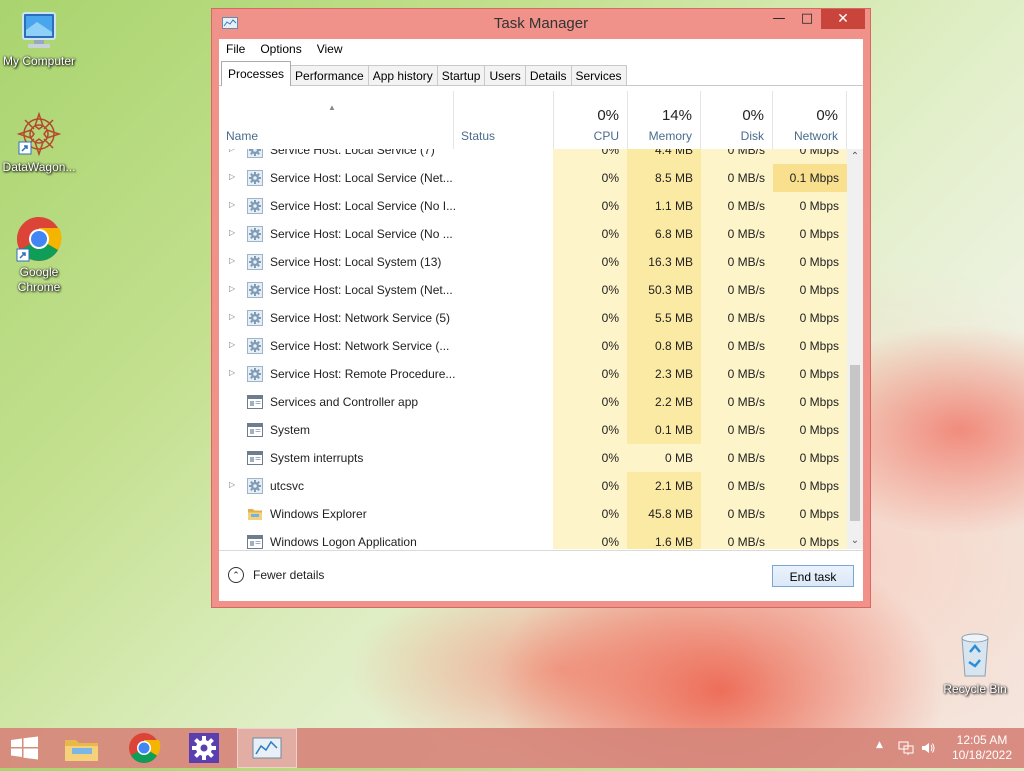 This screenshot has height=771, width=1024. What do you see at coordinates (533, 458) in the screenshot?
I see `table-row: System interrupts 0% 0 MB 0 MB/s 0 Mbps` at bounding box center [533, 458].